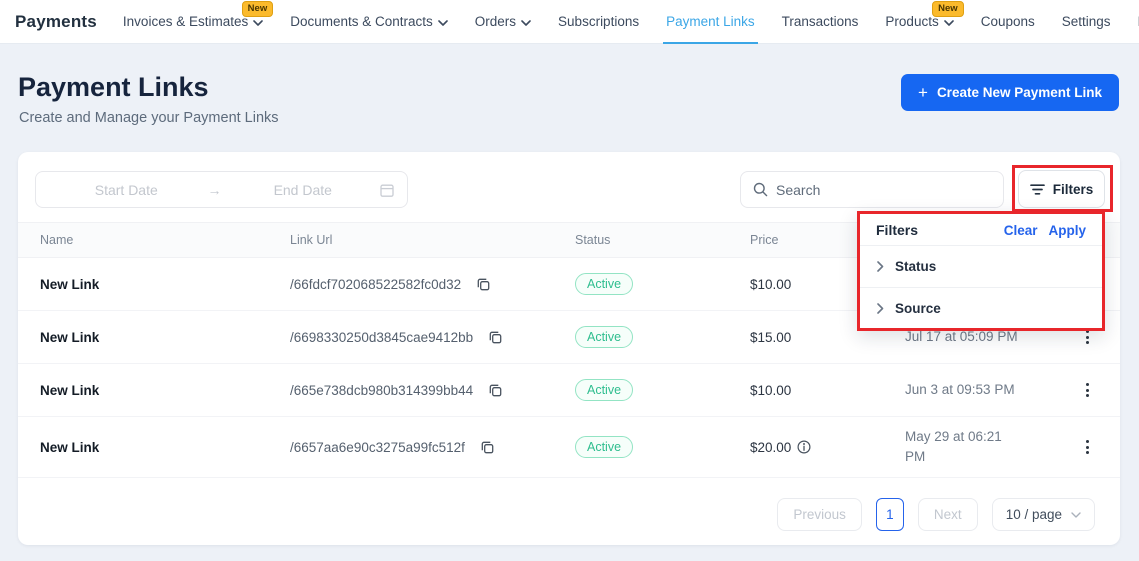 Image resolution: width=1139 pixels, height=561 pixels. I want to click on date-range-picker: Start Date → End Date, so click(221, 189).